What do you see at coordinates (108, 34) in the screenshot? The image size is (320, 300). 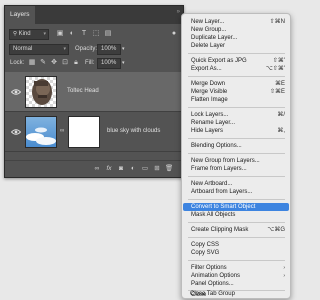 I see `smart-object-filter-icon: ▤` at bounding box center [108, 34].